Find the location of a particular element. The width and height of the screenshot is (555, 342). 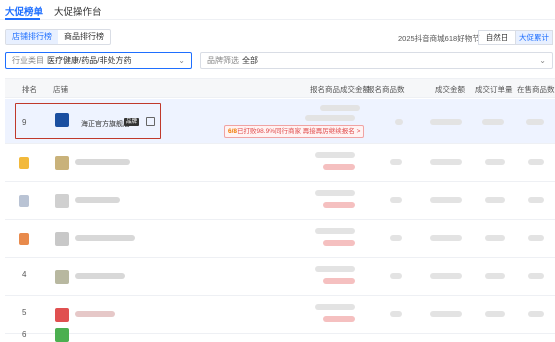

rank-value: 5 is located at coordinates (24, 312).